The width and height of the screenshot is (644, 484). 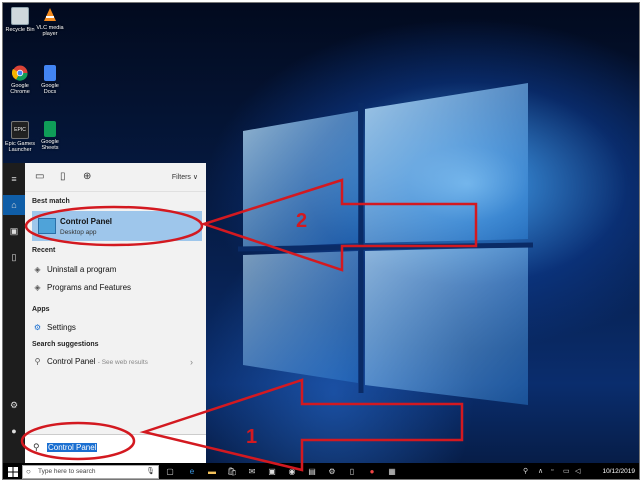 What do you see at coordinates (292, 472) in the screenshot?
I see `chrome-taskbar-icon: ◉` at bounding box center [292, 472].